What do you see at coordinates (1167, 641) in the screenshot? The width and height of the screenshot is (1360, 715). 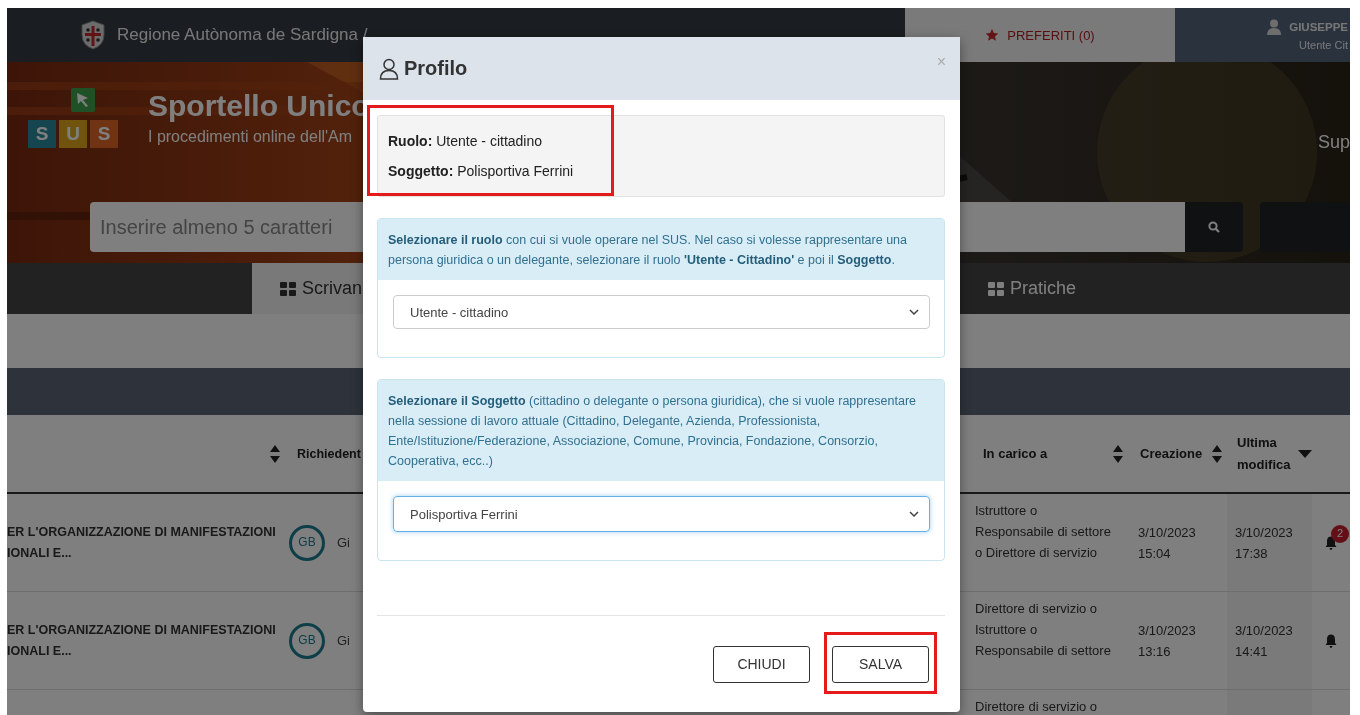 I see `table-cell-text: 3/10/2023 13:16` at bounding box center [1167, 641].